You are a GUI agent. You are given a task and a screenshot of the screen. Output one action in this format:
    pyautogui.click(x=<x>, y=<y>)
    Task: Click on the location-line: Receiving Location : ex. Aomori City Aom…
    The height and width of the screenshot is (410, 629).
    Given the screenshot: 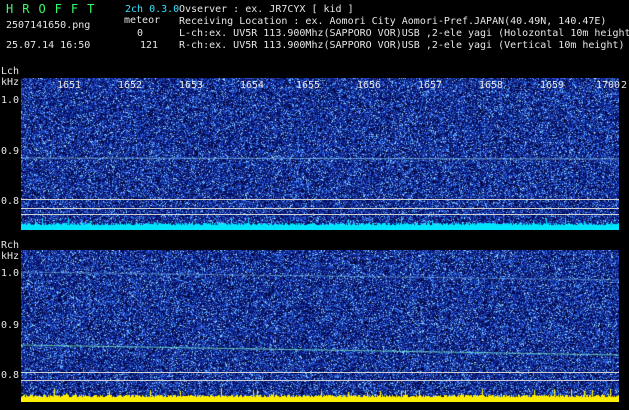 What is the action you would take?
    pyautogui.click(x=393, y=21)
    